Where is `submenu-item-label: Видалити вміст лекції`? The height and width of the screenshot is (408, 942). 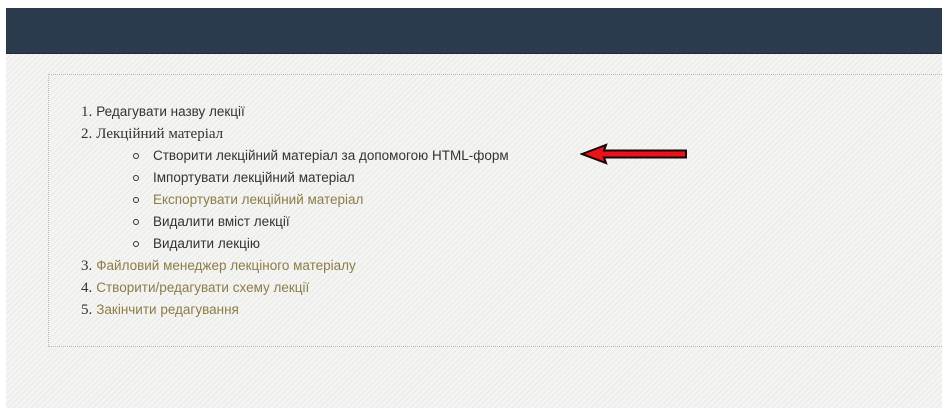 submenu-item-label: Видалити вміст лекції is located at coordinates (221, 221).